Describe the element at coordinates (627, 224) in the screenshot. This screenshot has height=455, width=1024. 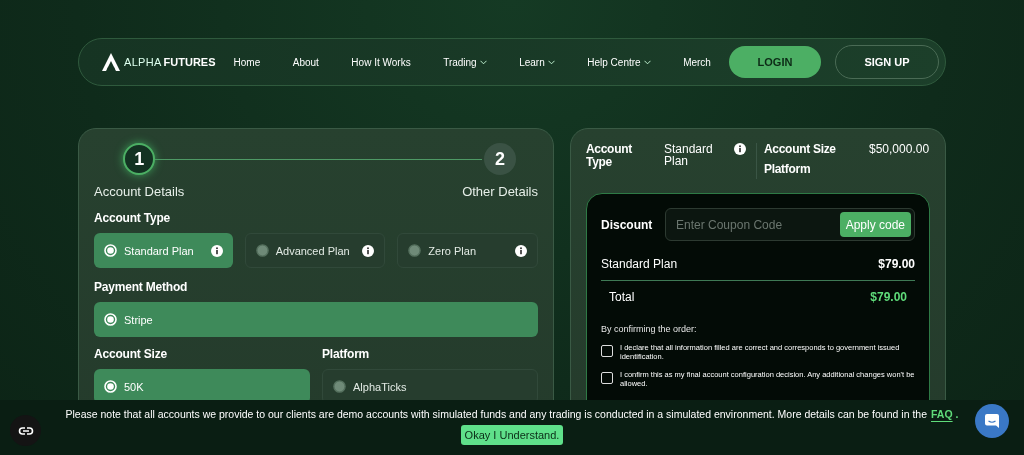
I see `discount-label: Discount` at that location.